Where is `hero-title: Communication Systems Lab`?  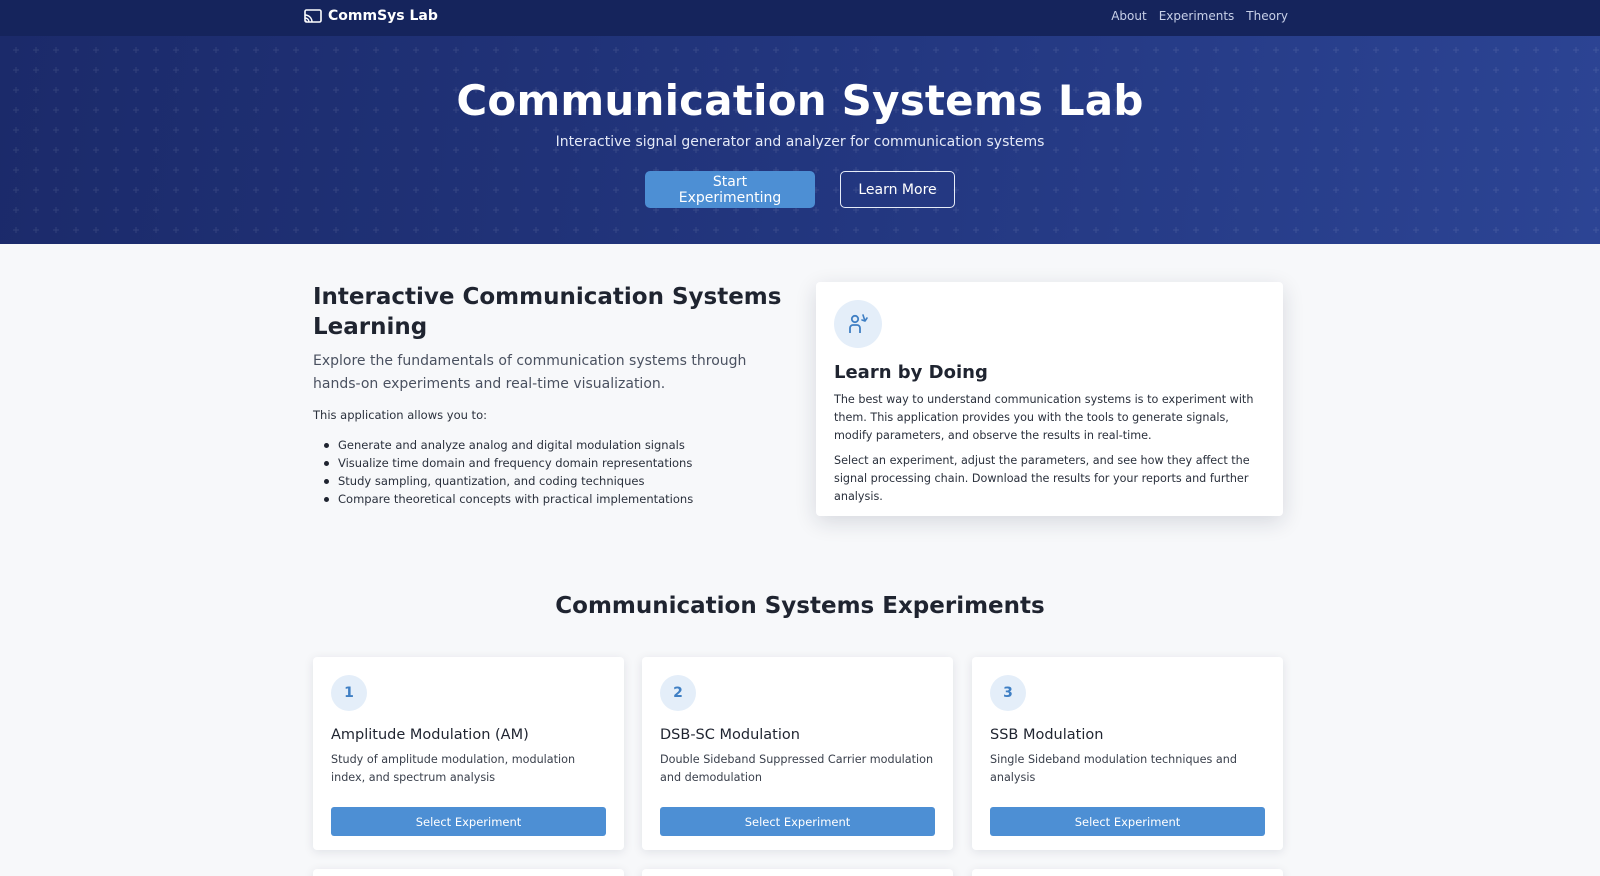
hero-title: Communication Systems Lab is located at coordinates (800, 100).